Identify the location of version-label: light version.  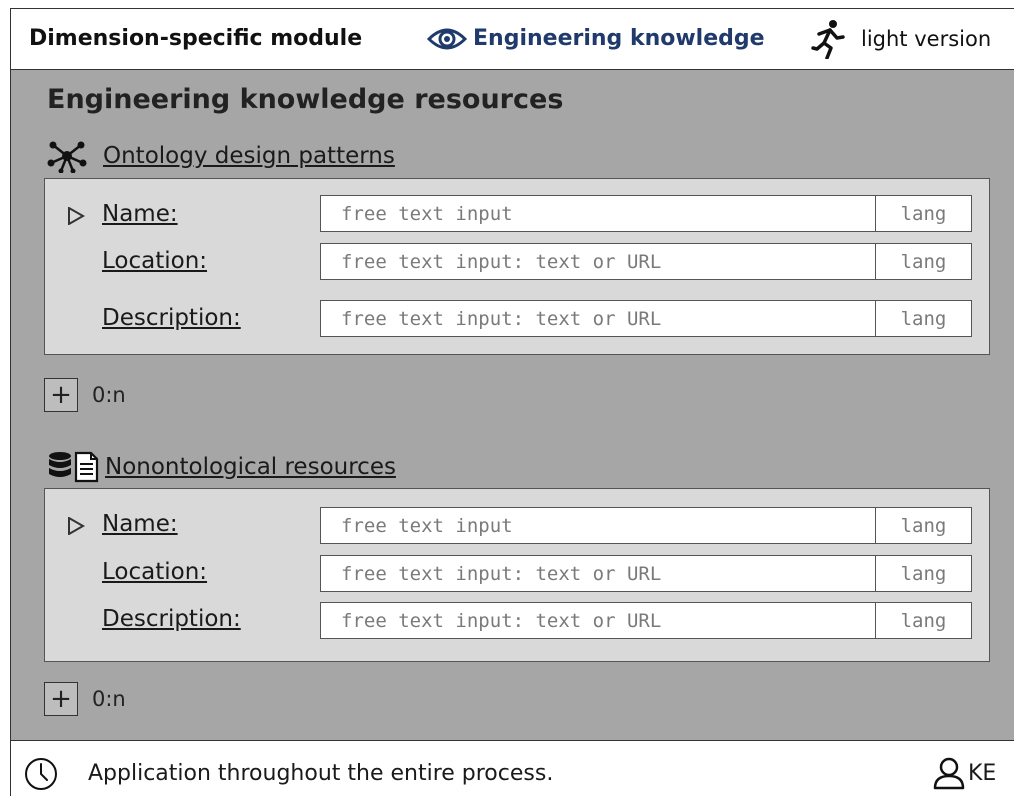
(926, 39).